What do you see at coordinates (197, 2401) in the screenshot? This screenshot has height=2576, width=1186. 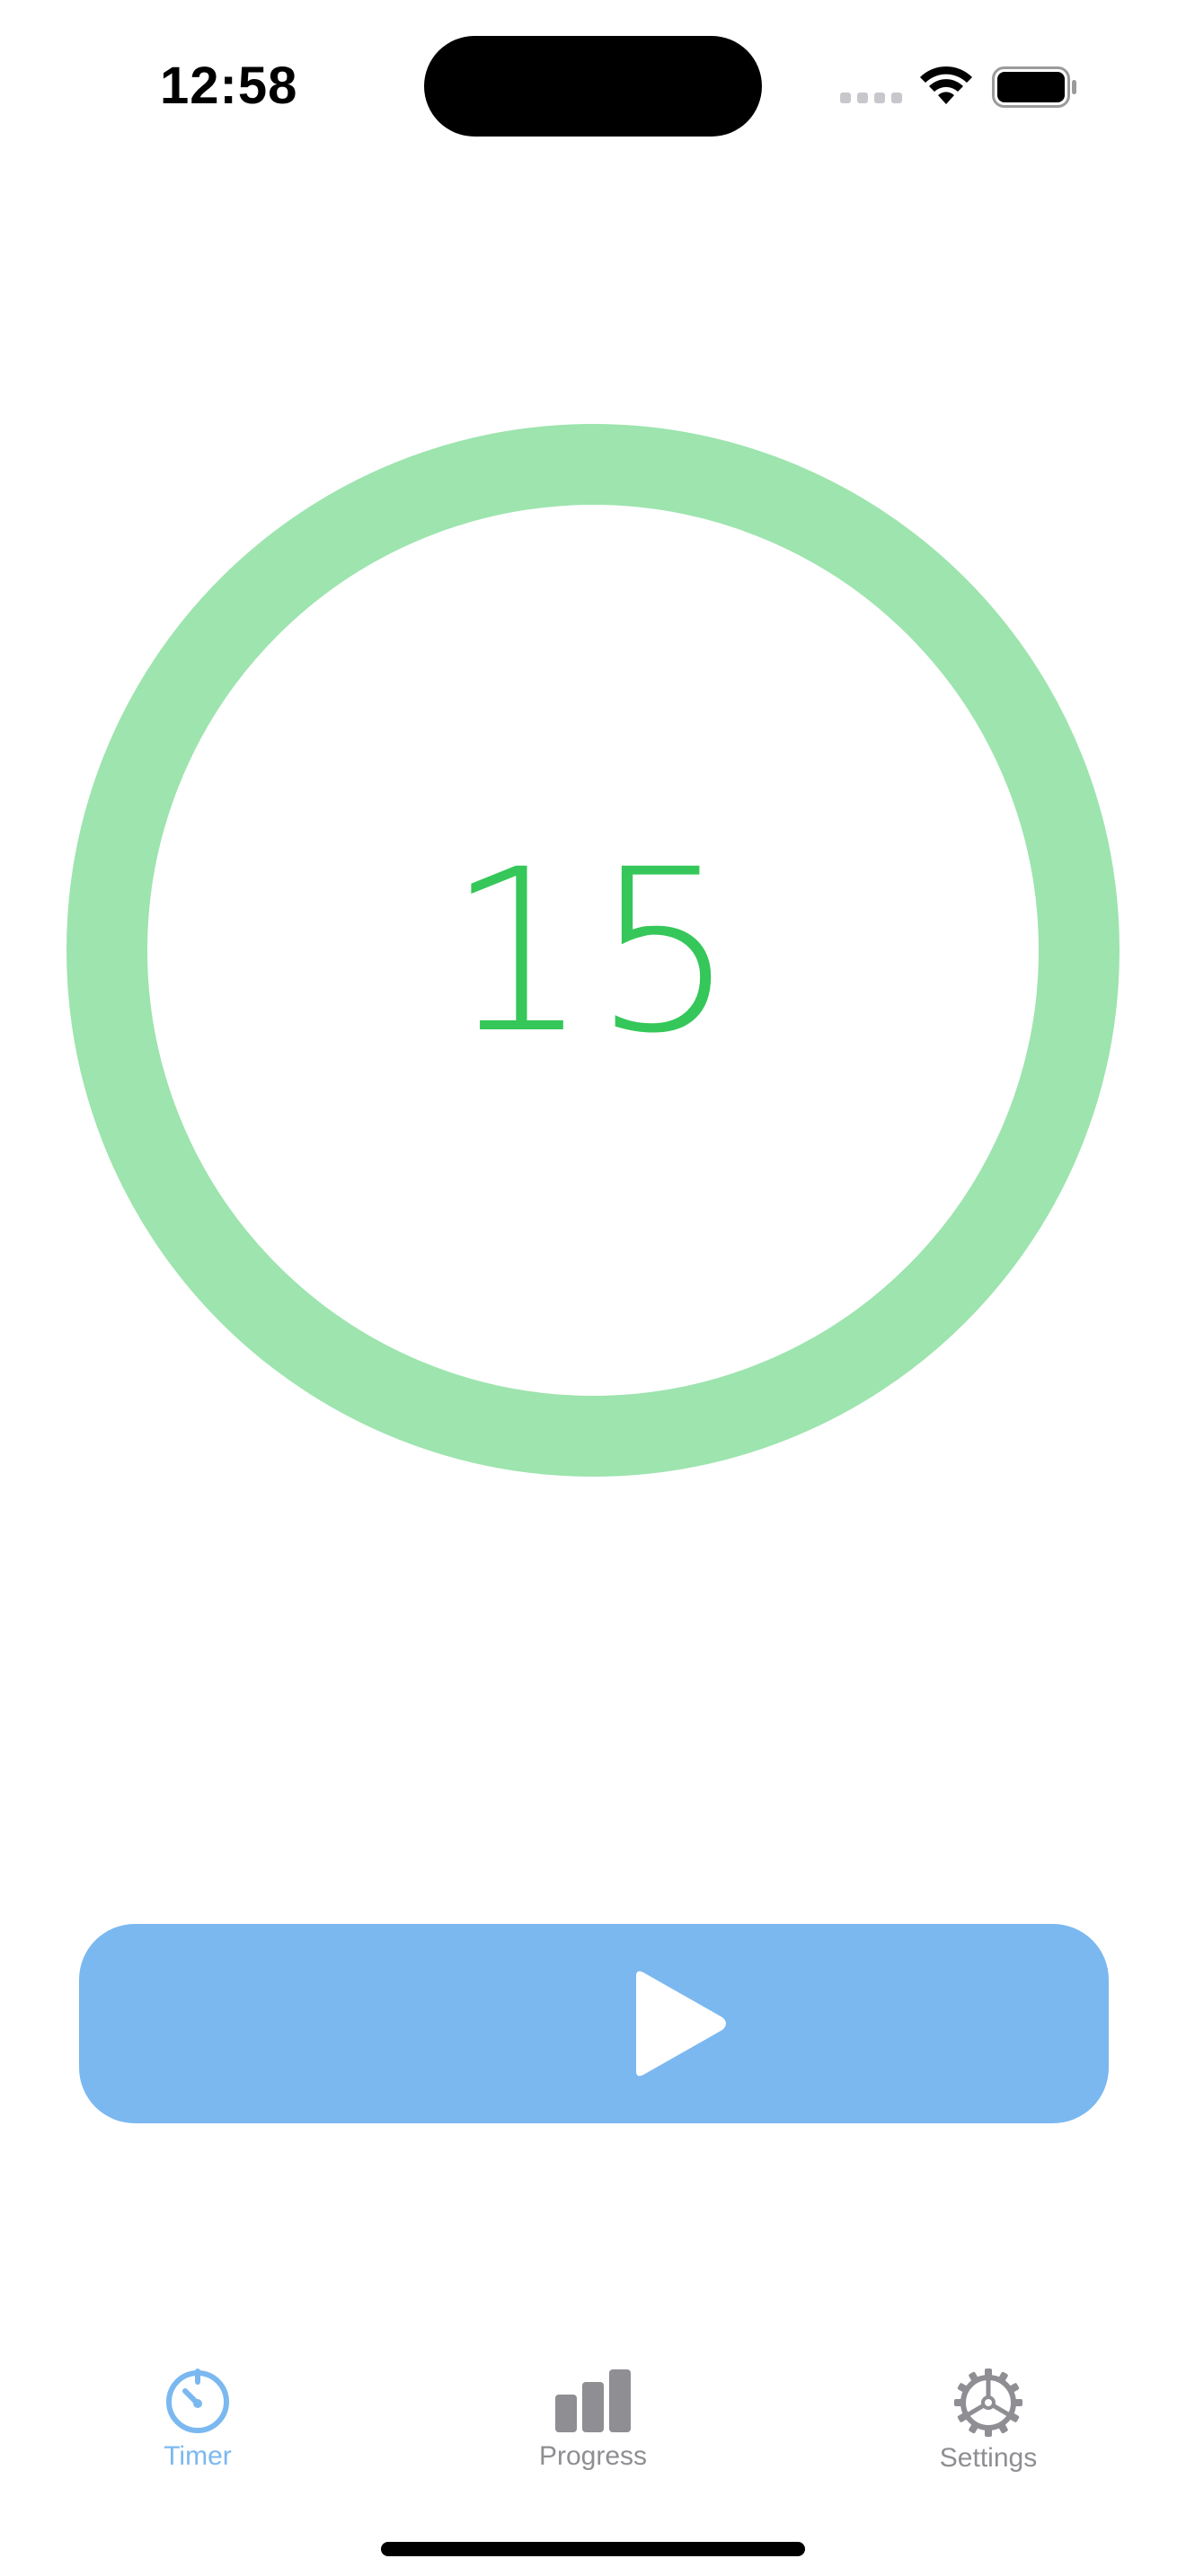 I see `stopwatch-icon` at bounding box center [197, 2401].